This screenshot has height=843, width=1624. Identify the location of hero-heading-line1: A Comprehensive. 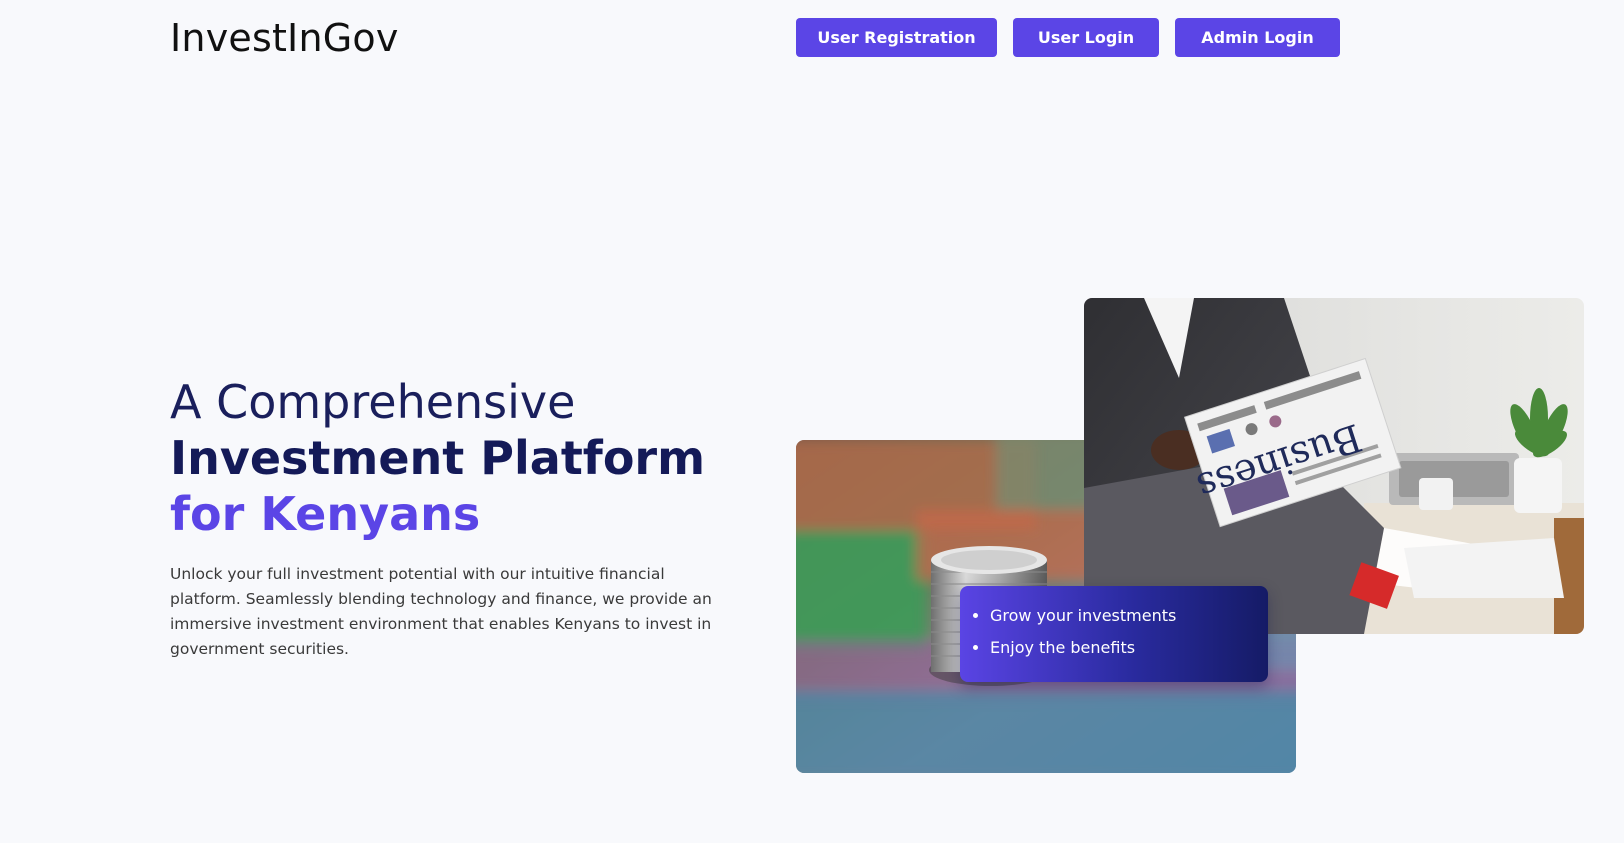
(373, 402).